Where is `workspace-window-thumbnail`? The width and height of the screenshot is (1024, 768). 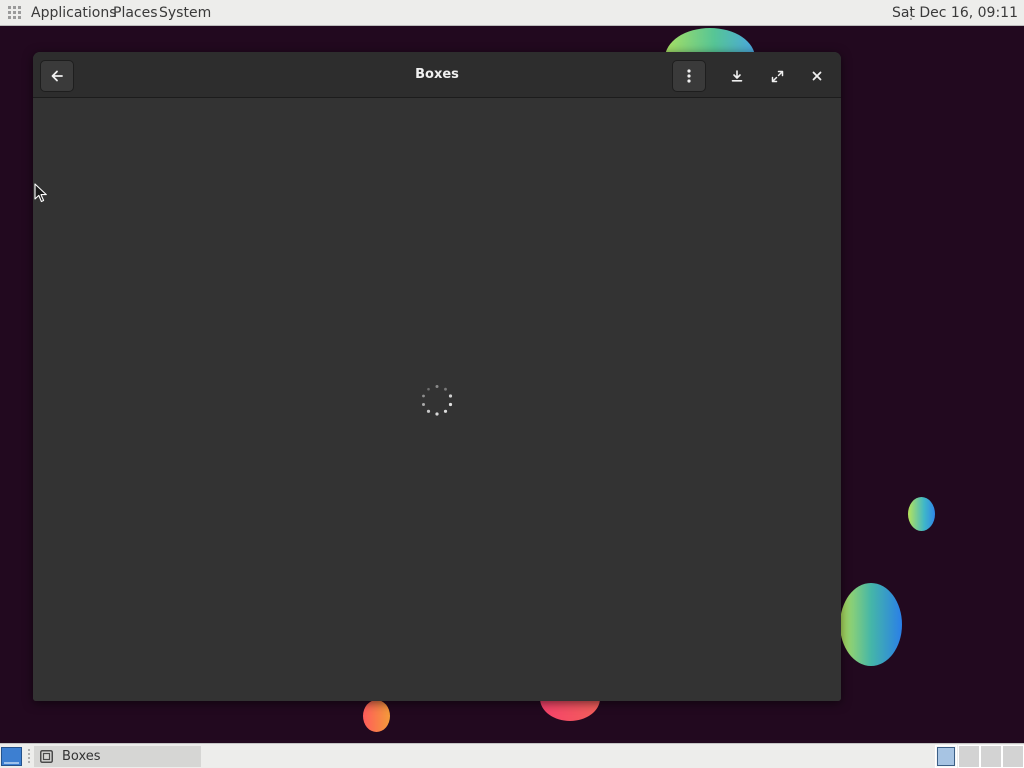
workspace-window-thumbnail is located at coordinates (946, 756).